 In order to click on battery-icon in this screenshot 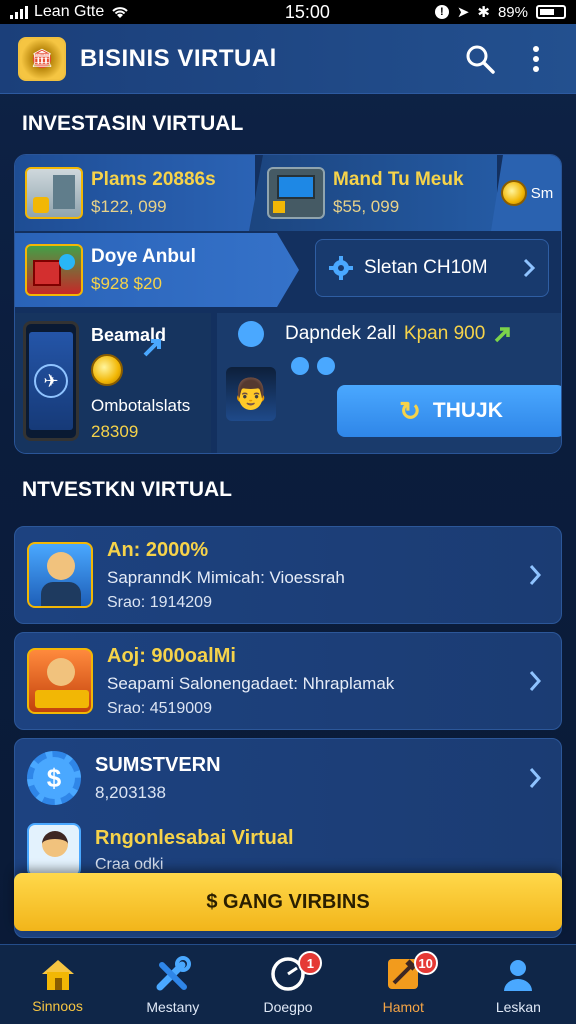, I will do `click(551, 12)`.